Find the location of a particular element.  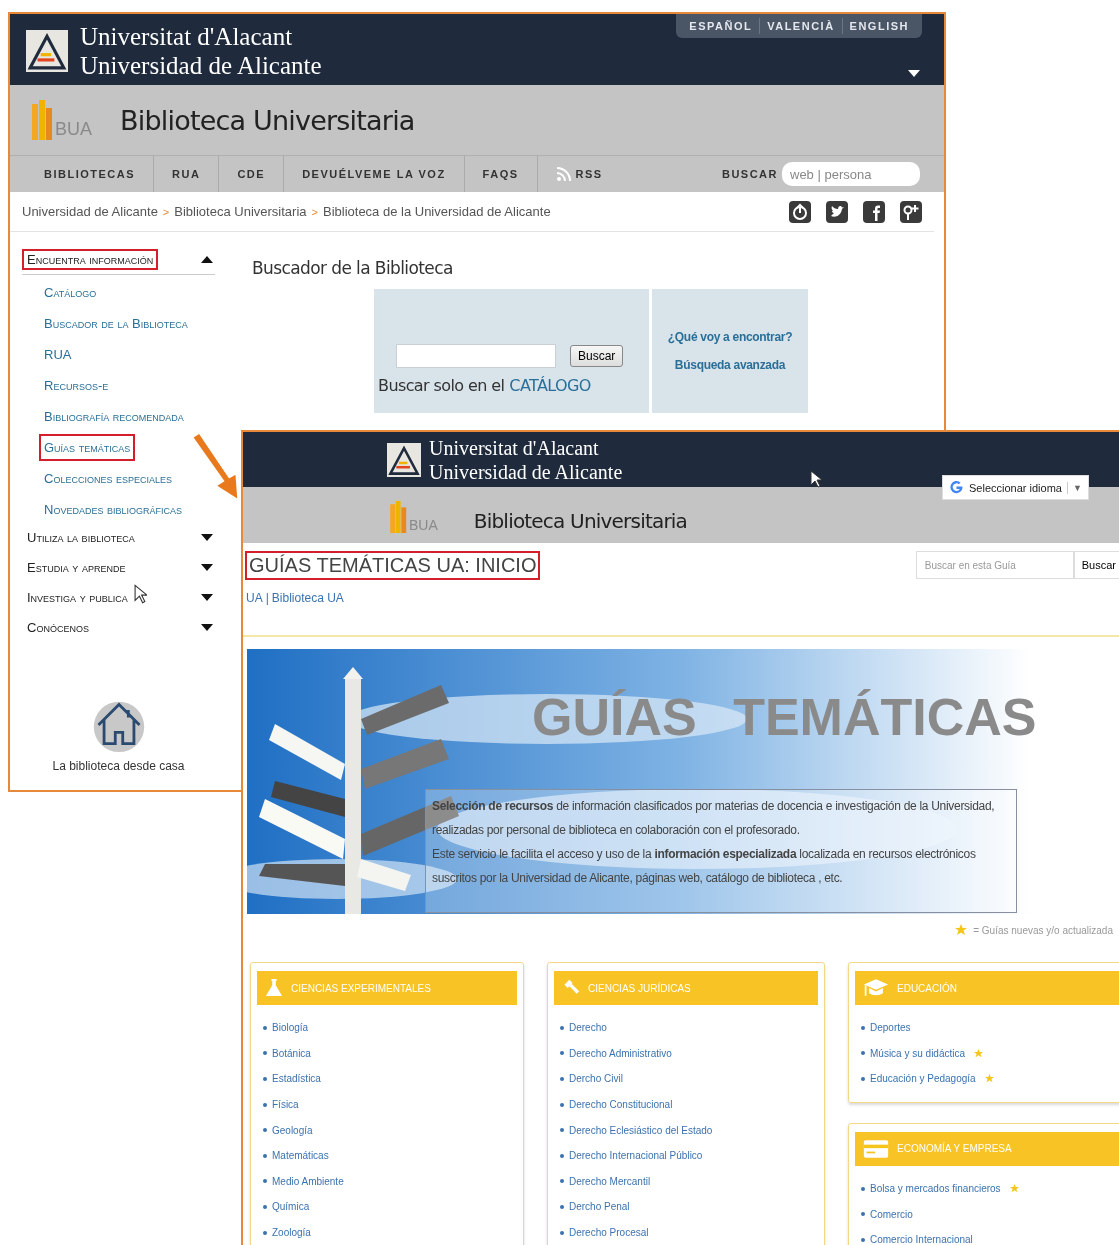

sidebar-section: Investiga y publica is located at coordinates (77, 597).